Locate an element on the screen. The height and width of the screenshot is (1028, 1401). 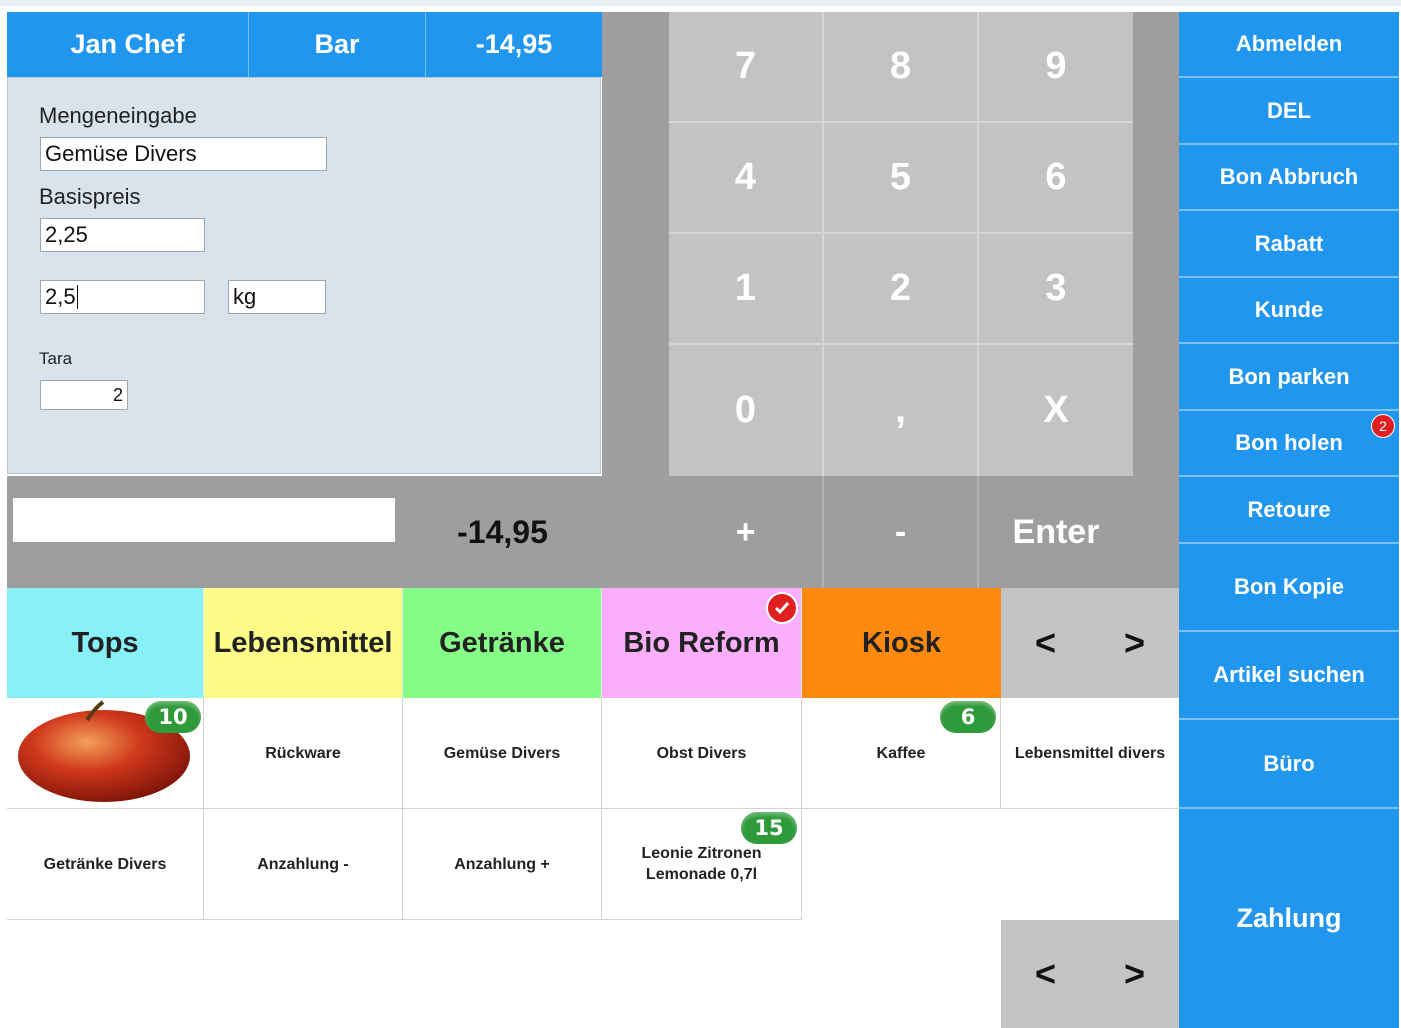
product-anzahlung-minus: Anzahlung - is located at coordinates (303, 864).